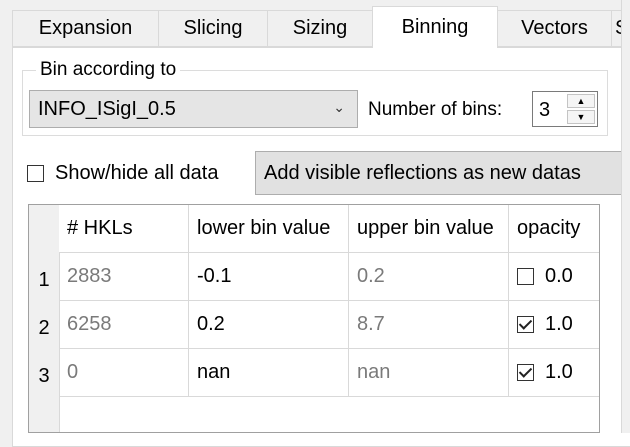 The image size is (630, 447). I want to click on cell-lower: 0.2, so click(269, 325).